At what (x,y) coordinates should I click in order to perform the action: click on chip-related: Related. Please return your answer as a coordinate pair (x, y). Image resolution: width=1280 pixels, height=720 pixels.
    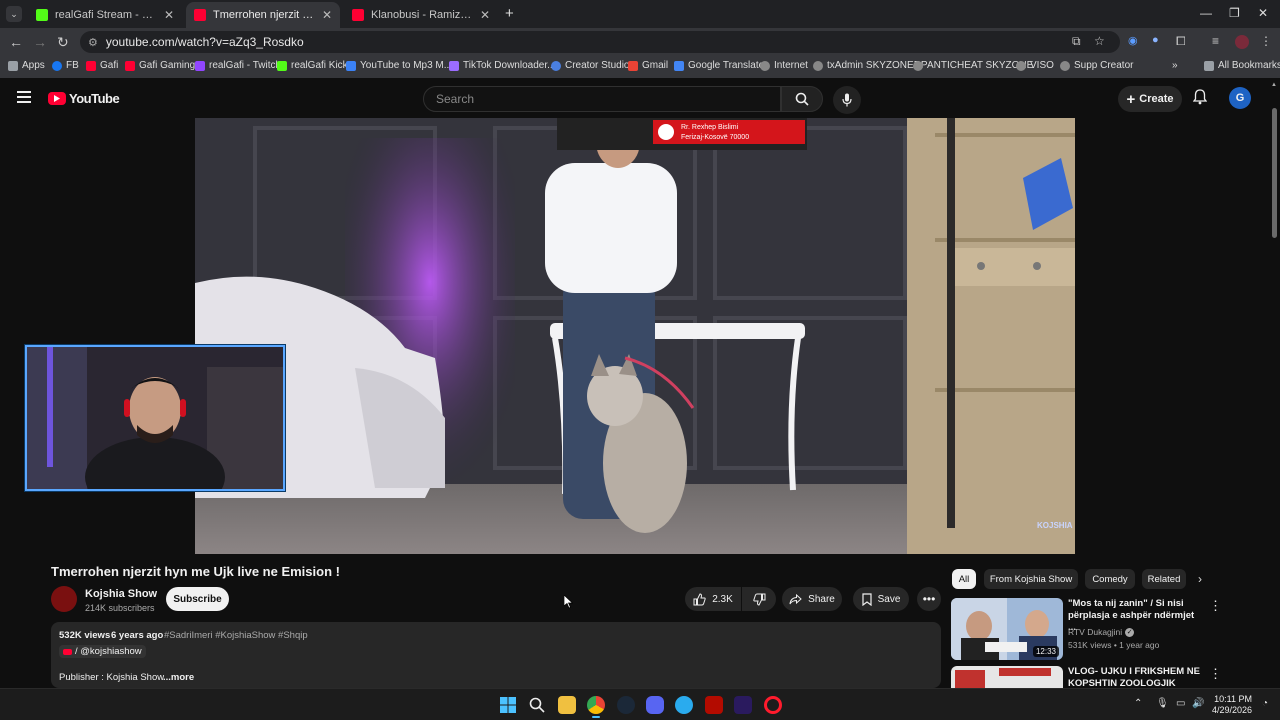
    Looking at the image, I should click on (1164, 579).